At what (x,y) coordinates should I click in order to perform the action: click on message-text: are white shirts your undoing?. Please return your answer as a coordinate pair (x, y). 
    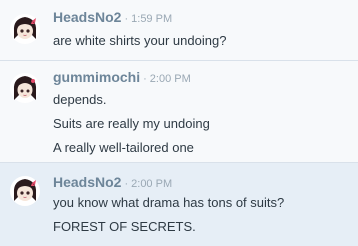
    Looking at the image, I should click on (140, 40).